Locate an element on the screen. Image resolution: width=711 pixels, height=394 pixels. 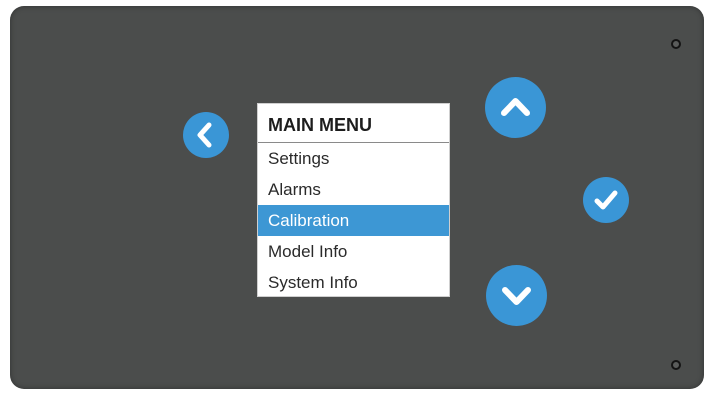
chevron-up-icon is located at coordinates (515, 107).